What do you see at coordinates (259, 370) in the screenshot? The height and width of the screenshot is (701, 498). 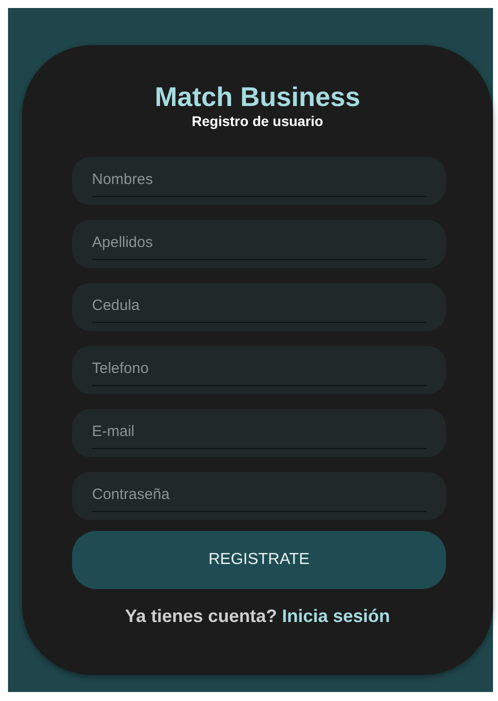 I see `input-field: Telefono` at bounding box center [259, 370].